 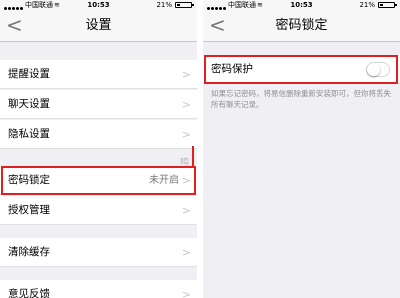 What do you see at coordinates (98, 210) in the screenshot?
I see `settings-row-authorization: 授权管理 >` at bounding box center [98, 210].